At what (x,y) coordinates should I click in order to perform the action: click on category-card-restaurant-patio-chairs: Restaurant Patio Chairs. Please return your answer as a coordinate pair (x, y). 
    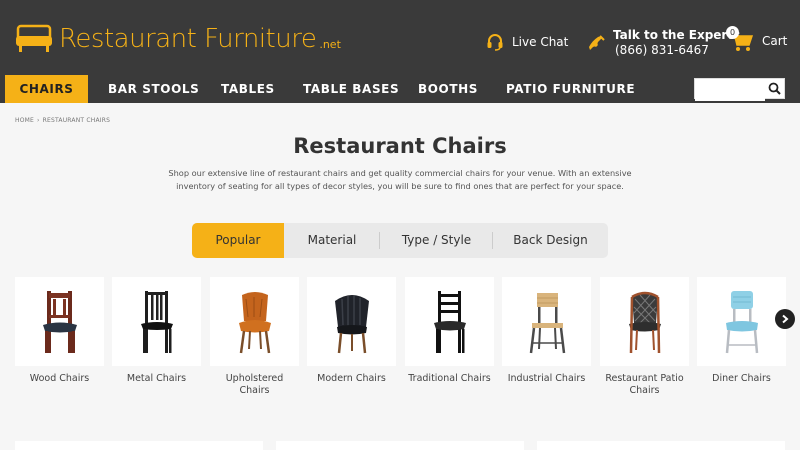
    Looking at the image, I should click on (644, 337).